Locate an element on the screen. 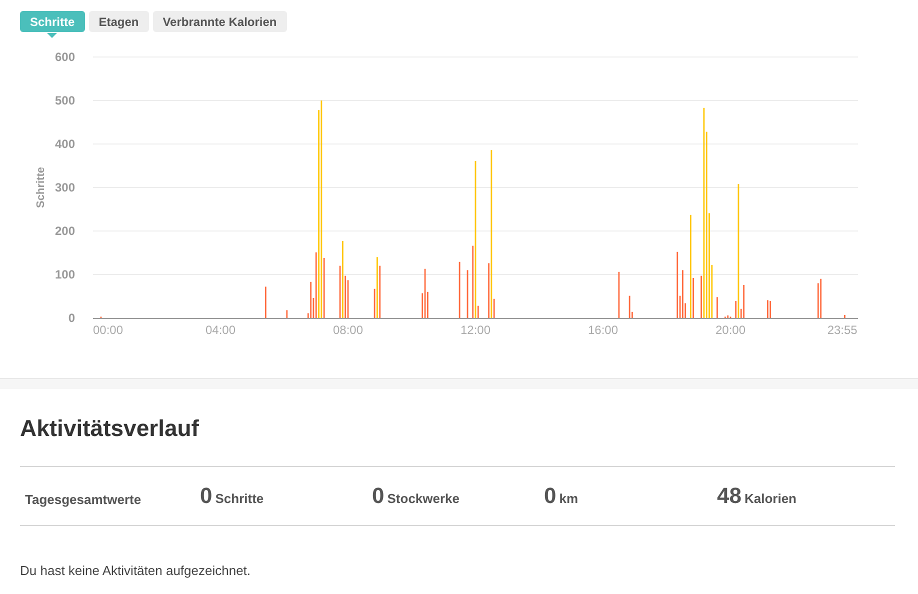  x-axis-label: 08:00 is located at coordinates (348, 330).